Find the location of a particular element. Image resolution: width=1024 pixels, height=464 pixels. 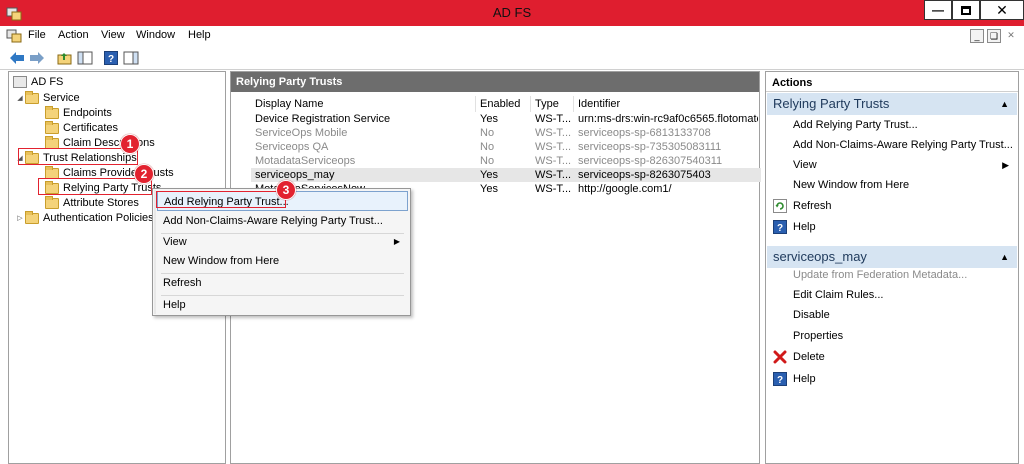

collapsed-icon: ▷ is located at coordinates (20, 218).